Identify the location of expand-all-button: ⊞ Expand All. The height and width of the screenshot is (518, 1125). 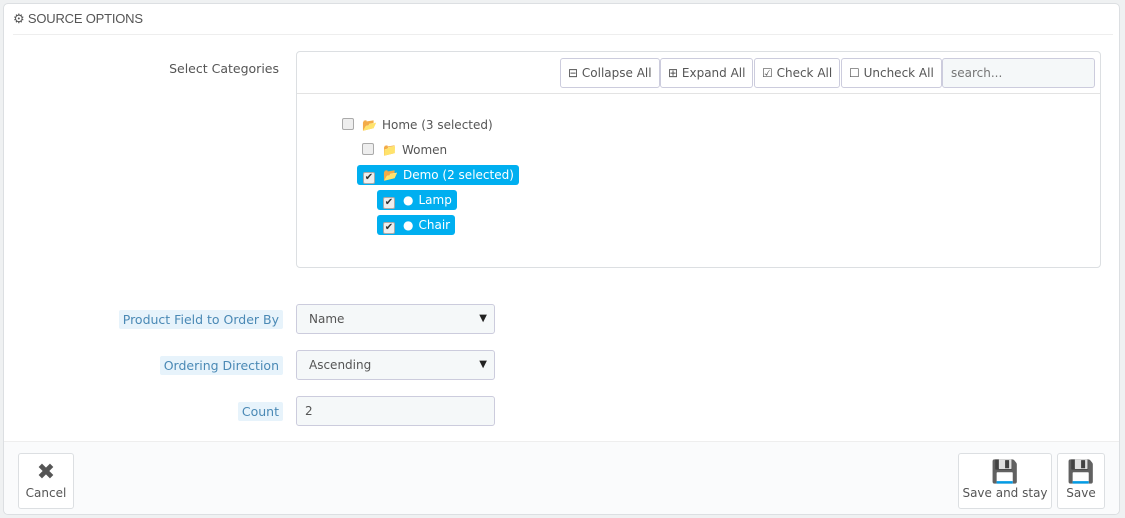
(707, 73).